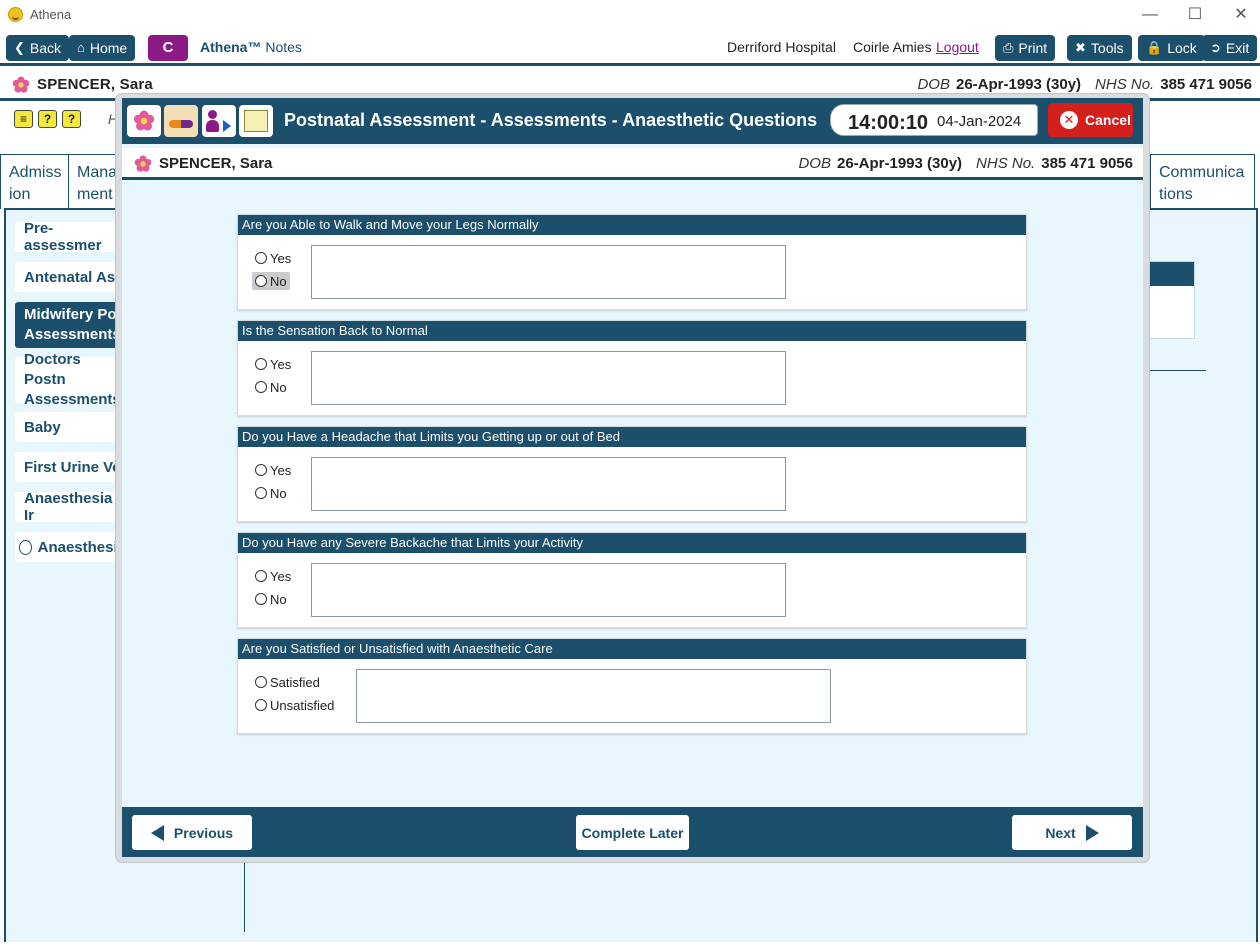 The width and height of the screenshot is (1260, 945). What do you see at coordinates (888, 123) in the screenshot?
I see `current-time: 14:00:10` at bounding box center [888, 123].